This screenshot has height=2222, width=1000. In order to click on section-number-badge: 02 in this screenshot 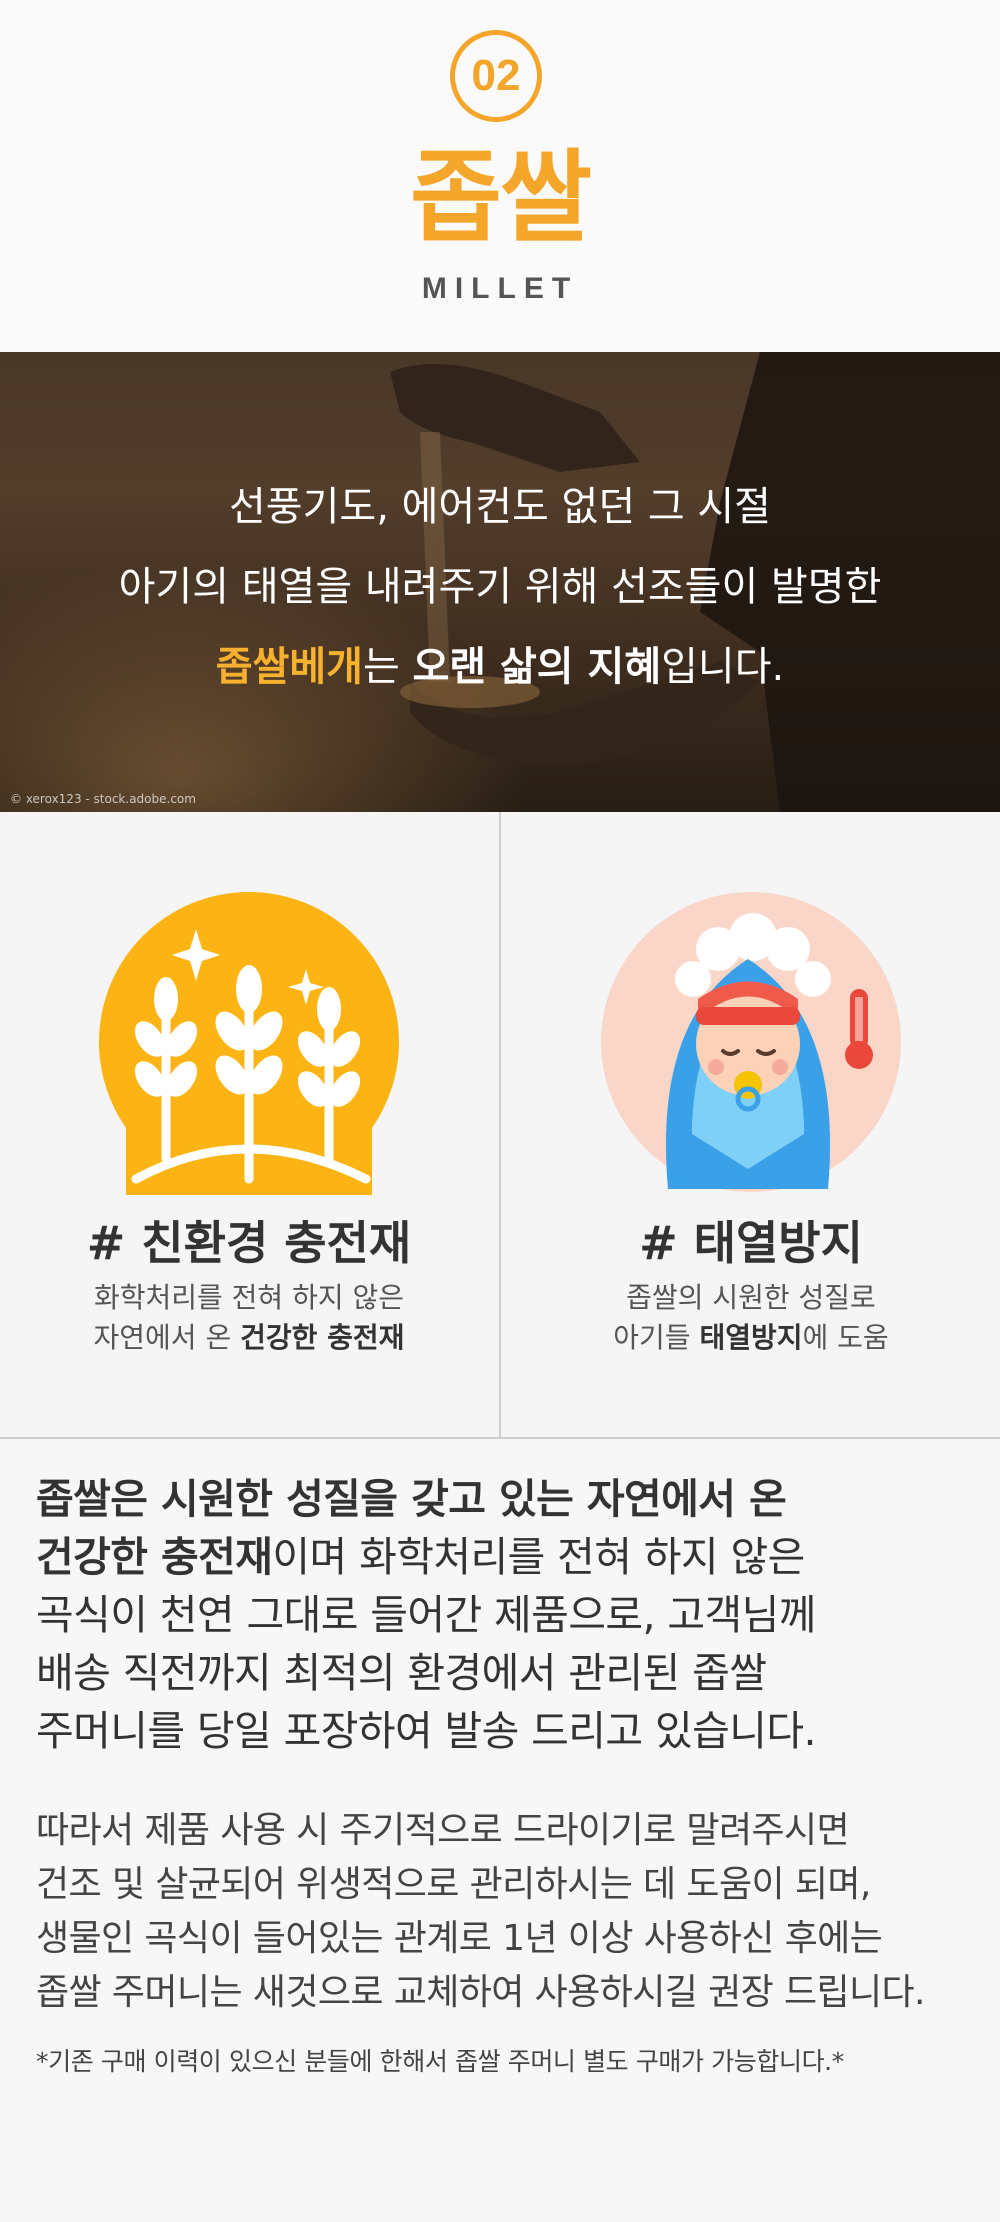, I will do `click(496, 76)`.